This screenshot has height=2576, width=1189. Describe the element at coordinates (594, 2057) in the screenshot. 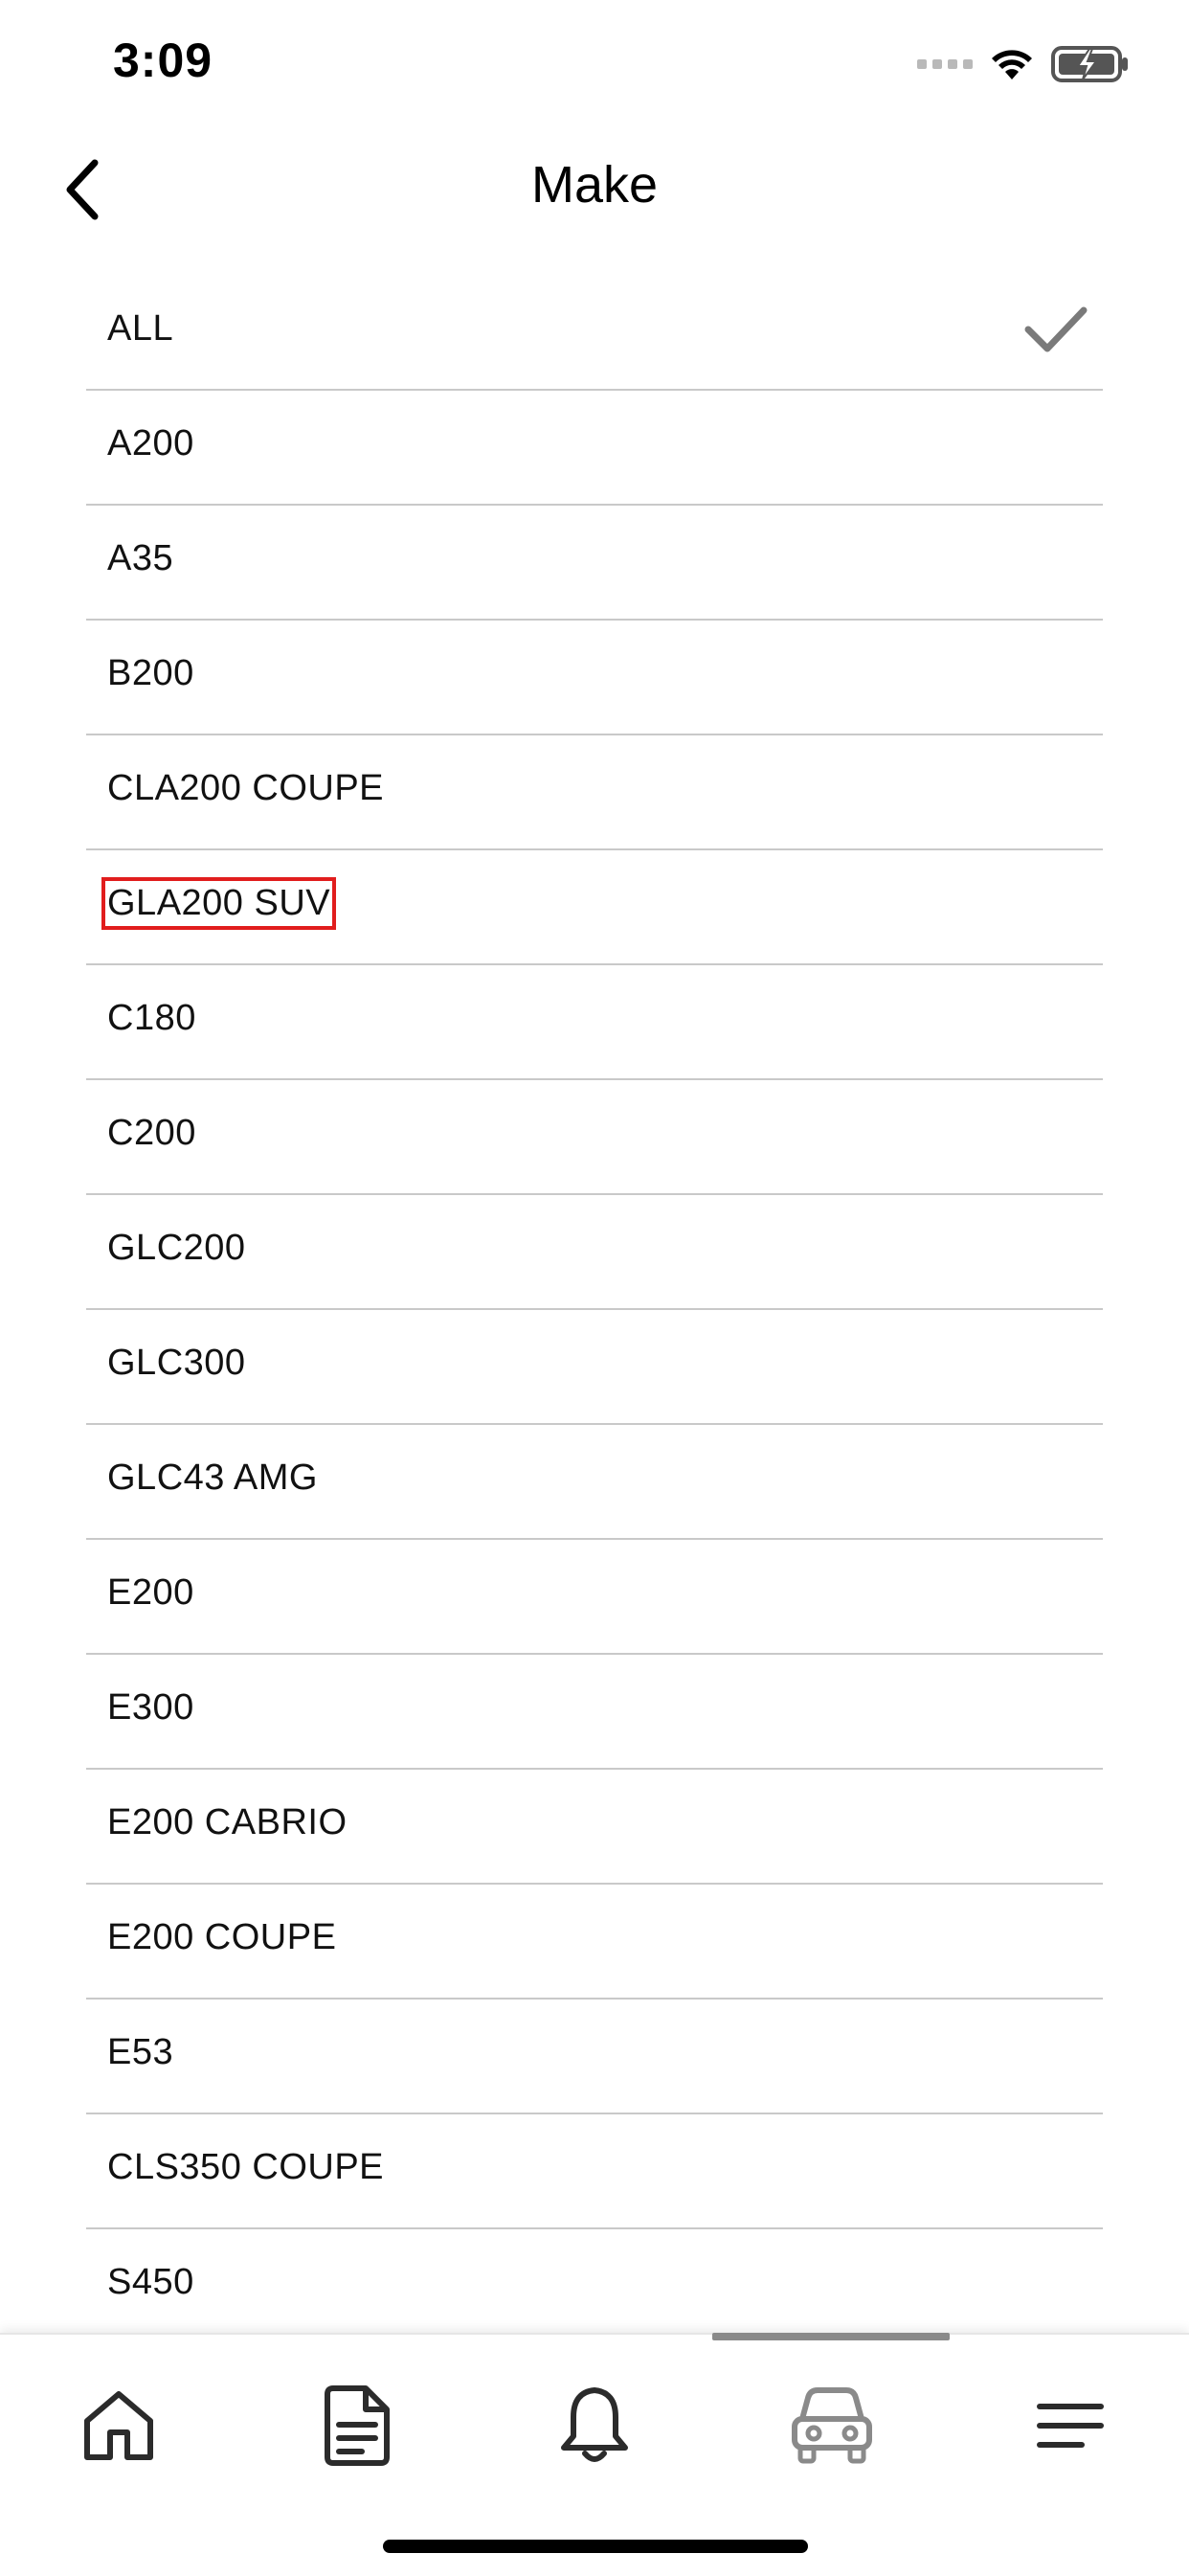

I see `list-item: E53` at that location.